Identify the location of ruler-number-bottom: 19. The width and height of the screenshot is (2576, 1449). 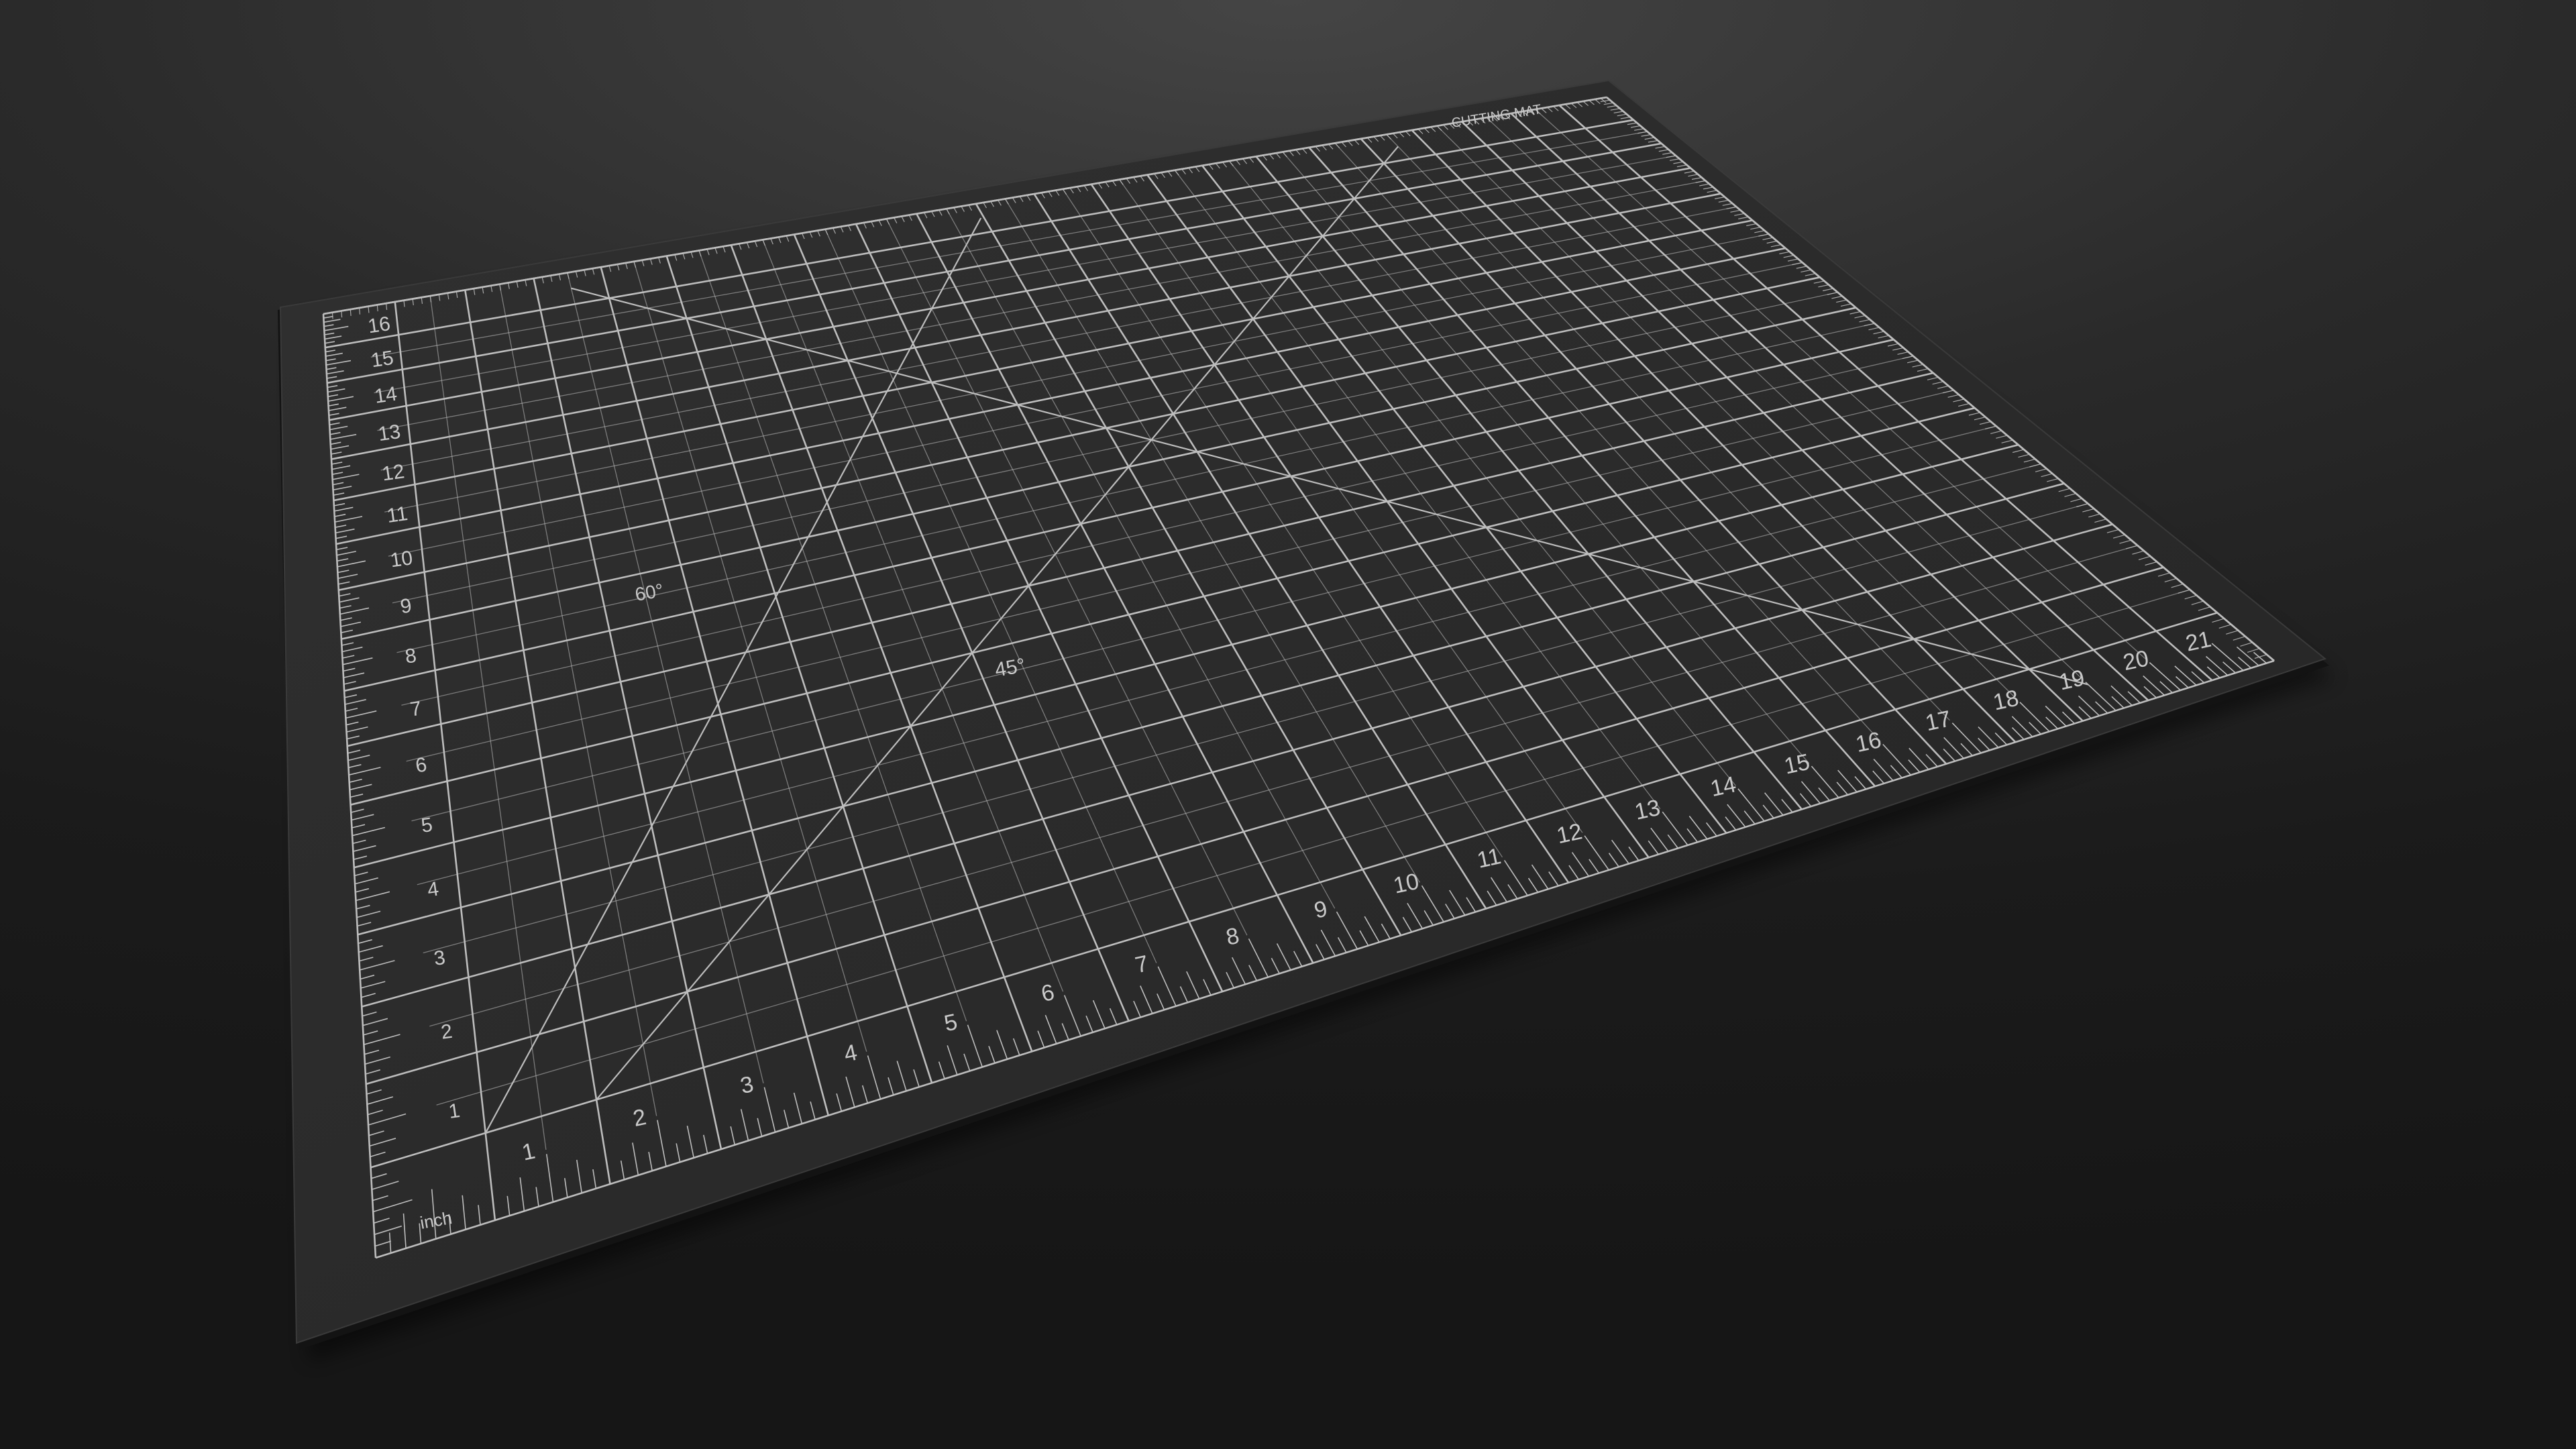
(2072, 680).